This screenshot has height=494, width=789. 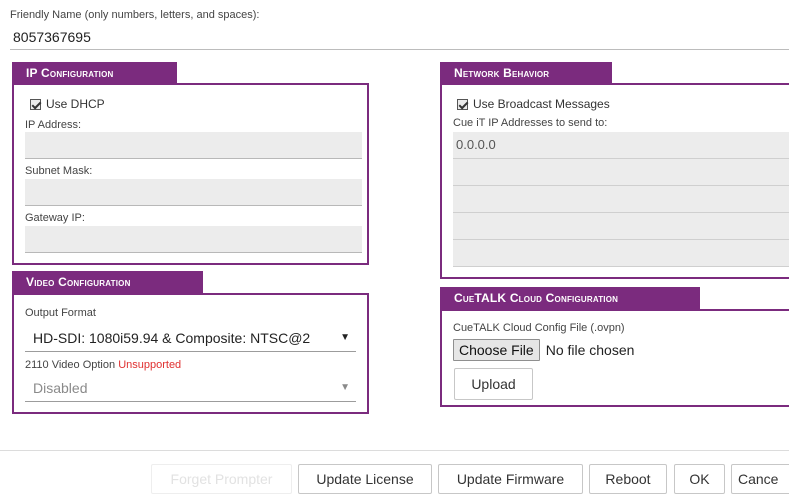 I want to click on ip-configuration-tab: IP Configuration, so click(x=94, y=73).